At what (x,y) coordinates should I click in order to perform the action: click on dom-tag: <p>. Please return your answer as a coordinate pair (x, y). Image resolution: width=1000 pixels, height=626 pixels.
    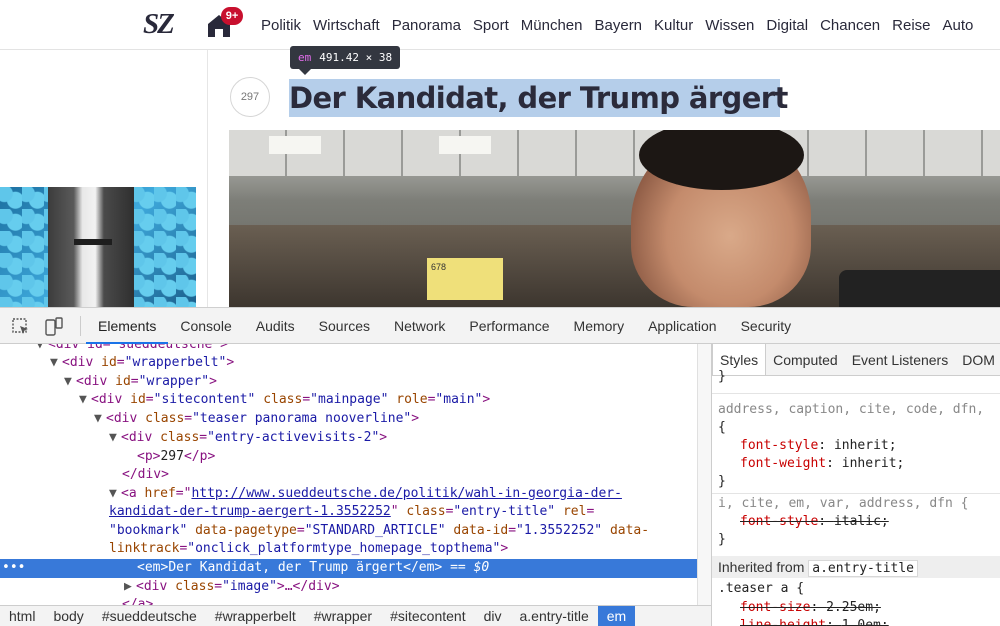
    Looking at the image, I should click on (149, 456).